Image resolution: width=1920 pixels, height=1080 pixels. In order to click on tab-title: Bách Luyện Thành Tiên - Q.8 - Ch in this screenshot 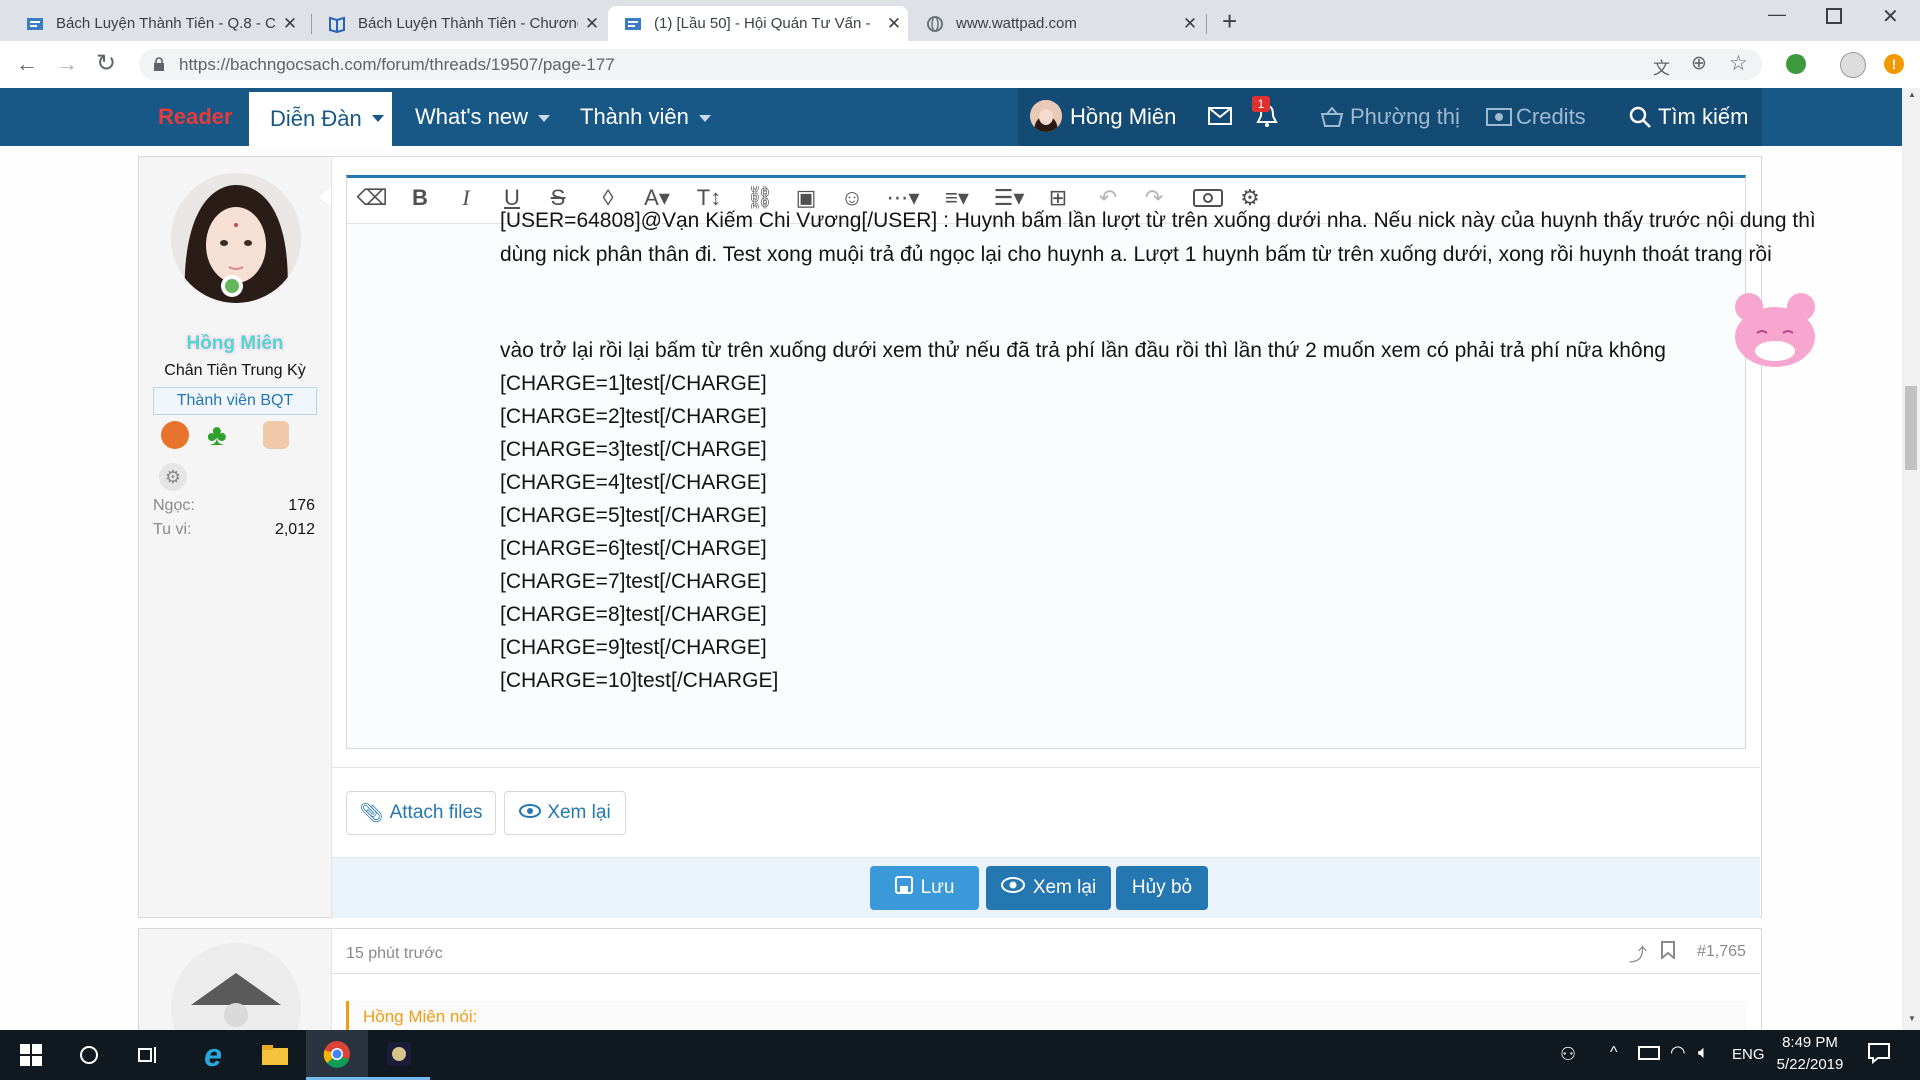, I will do `click(166, 23)`.